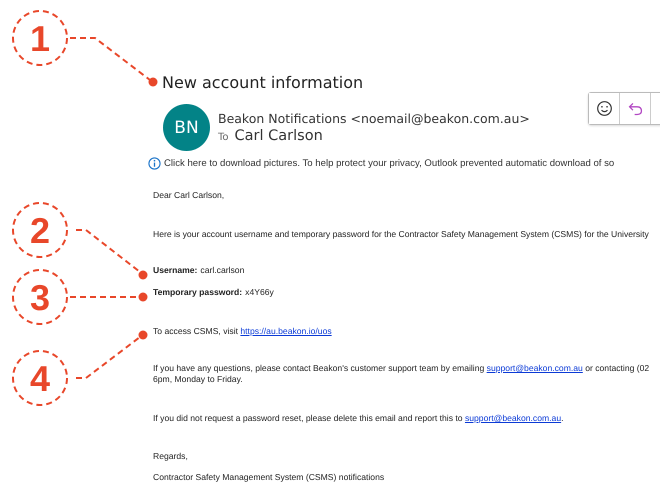 The image size is (660, 483). I want to click on emoji-button, so click(604, 108).